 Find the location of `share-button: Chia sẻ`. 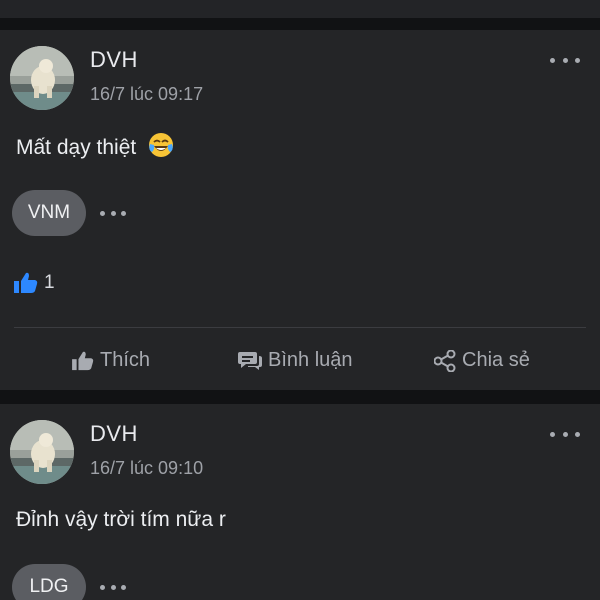

share-button: Chia sẻ is located at coordinates (482, 360).